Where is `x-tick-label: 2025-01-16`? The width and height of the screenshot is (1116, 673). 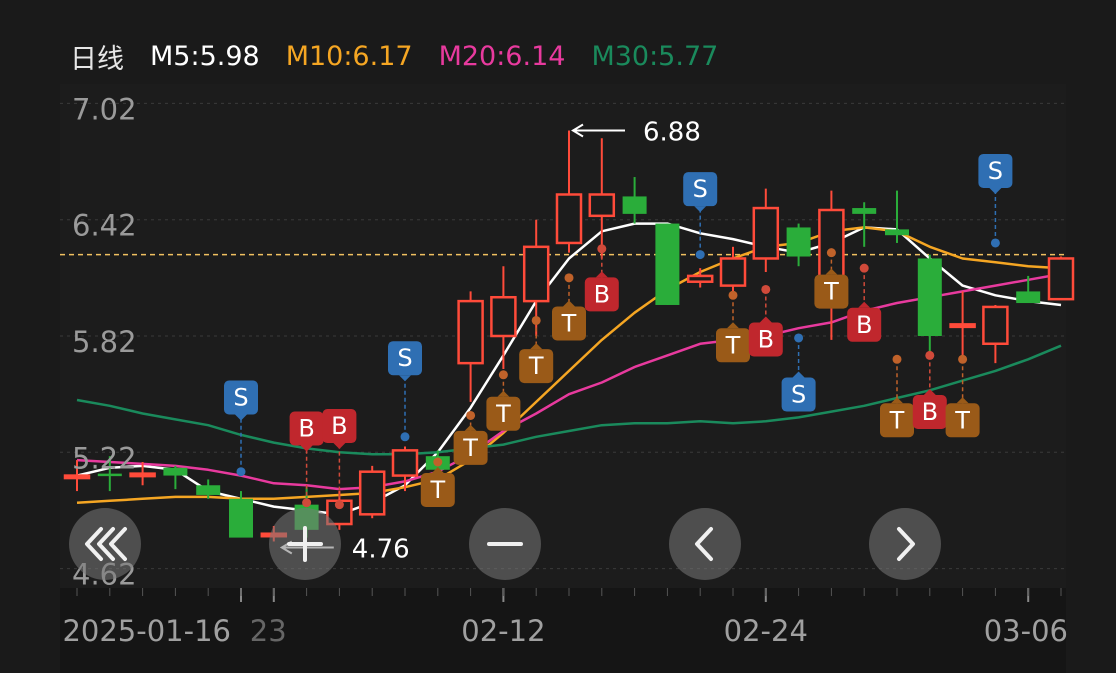
x-tick-label: 2025-01-16 is located at coordinates (146, 631).